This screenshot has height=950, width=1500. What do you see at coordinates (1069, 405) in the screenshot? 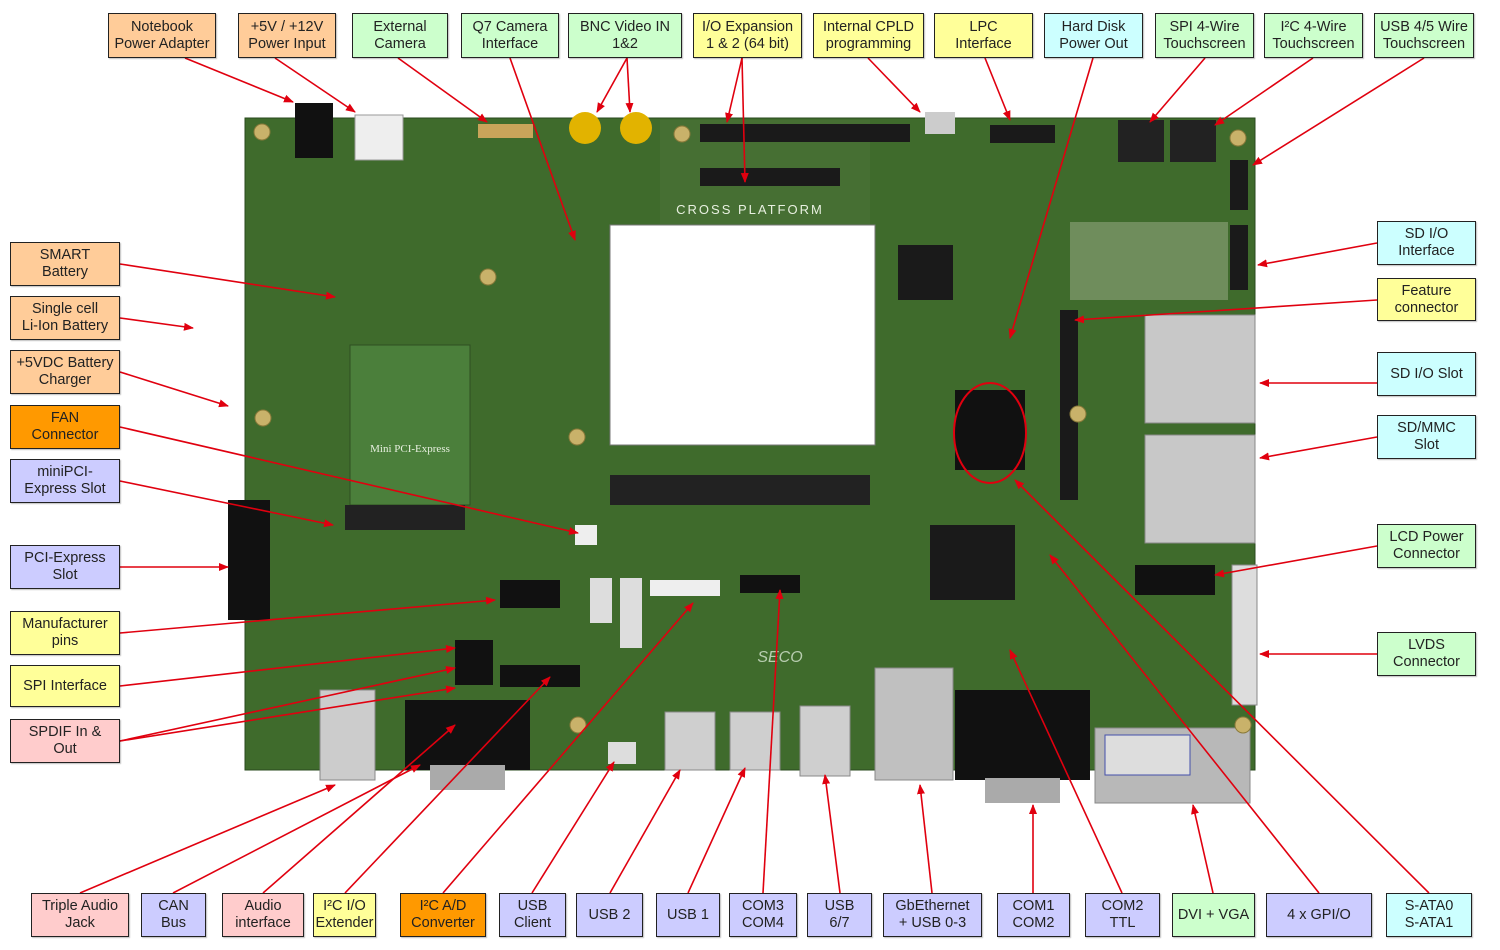
I see `feature-header` at bounding box center [1069, 405].